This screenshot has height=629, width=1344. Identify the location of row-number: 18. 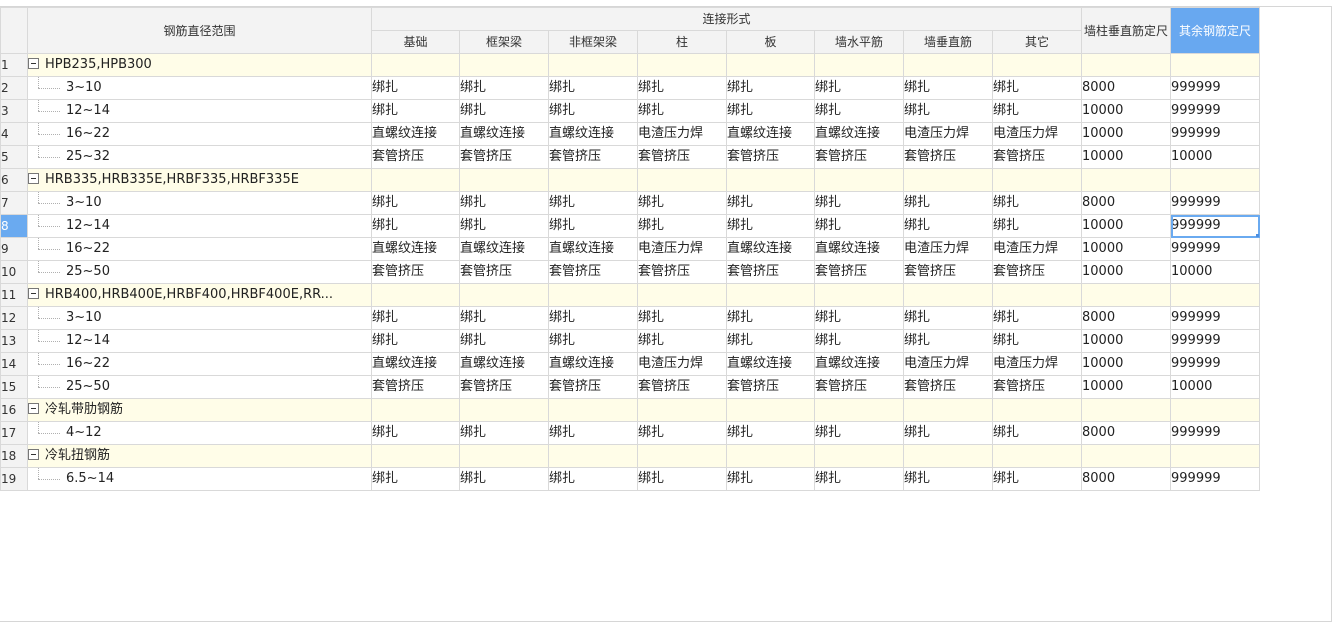
(14, 456).